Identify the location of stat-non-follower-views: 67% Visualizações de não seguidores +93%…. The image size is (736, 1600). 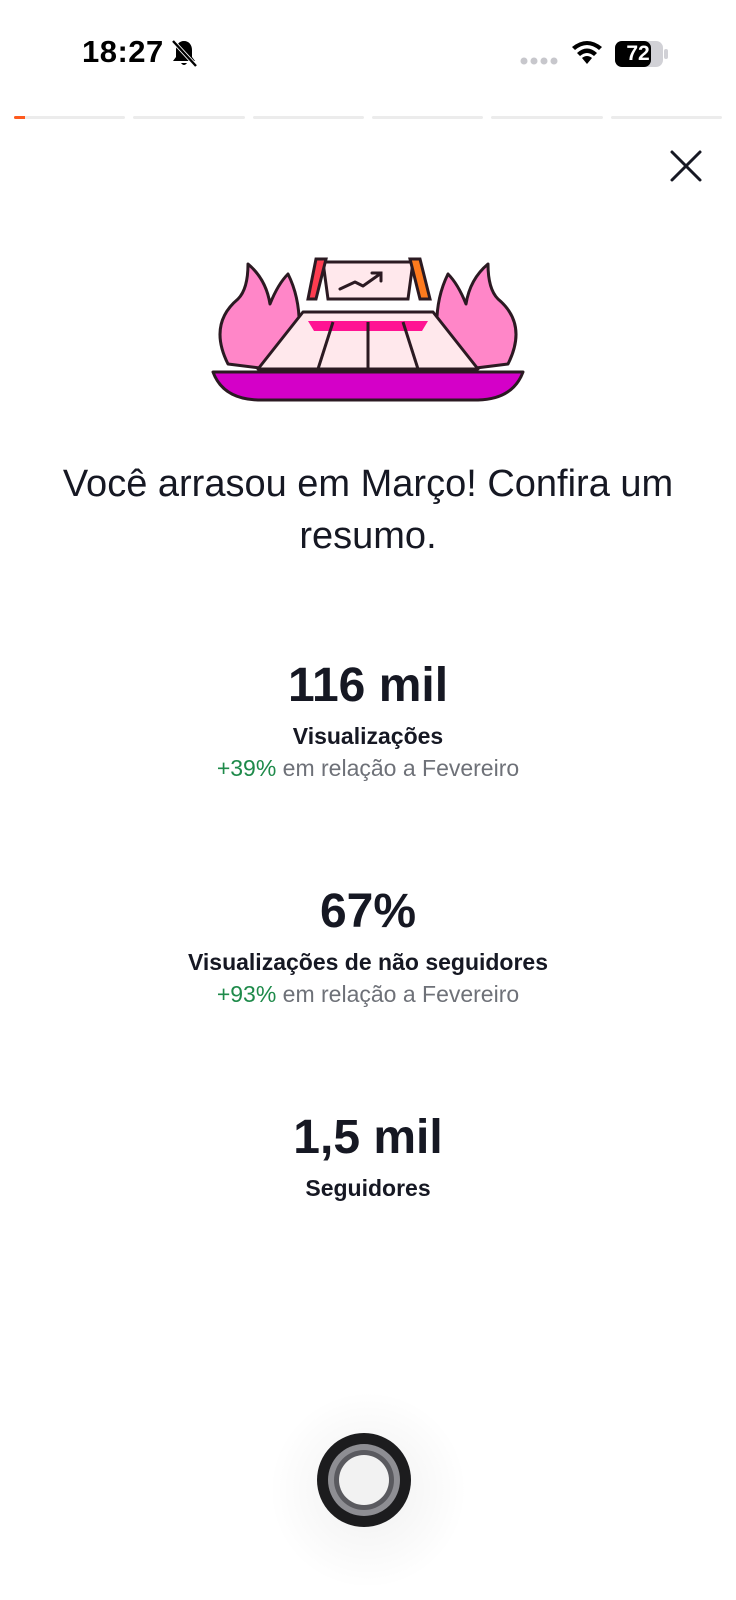
(368, 946).